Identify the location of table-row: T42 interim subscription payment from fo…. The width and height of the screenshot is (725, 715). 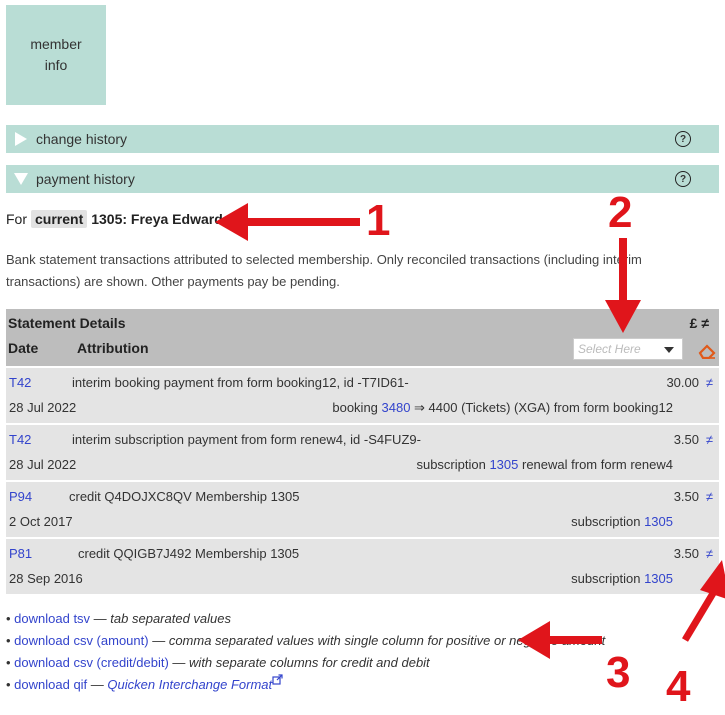
(362, 451).